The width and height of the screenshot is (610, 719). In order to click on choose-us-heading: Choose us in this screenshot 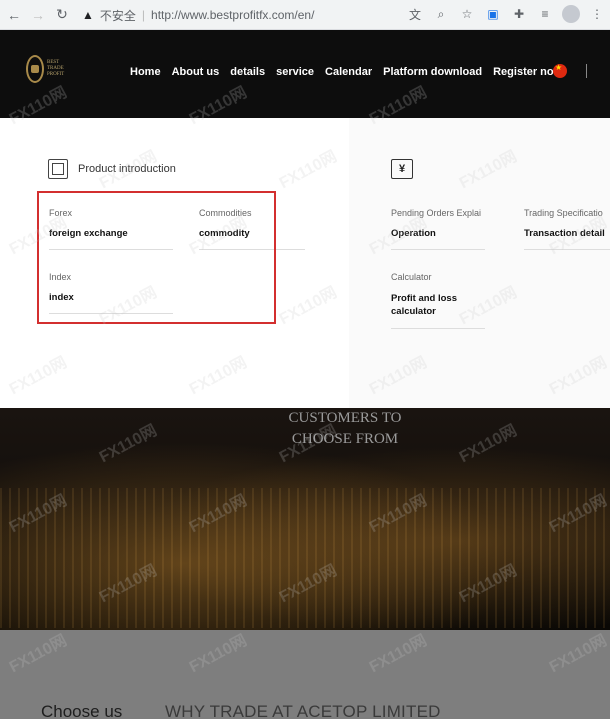, I will do `click(82, 710)`.